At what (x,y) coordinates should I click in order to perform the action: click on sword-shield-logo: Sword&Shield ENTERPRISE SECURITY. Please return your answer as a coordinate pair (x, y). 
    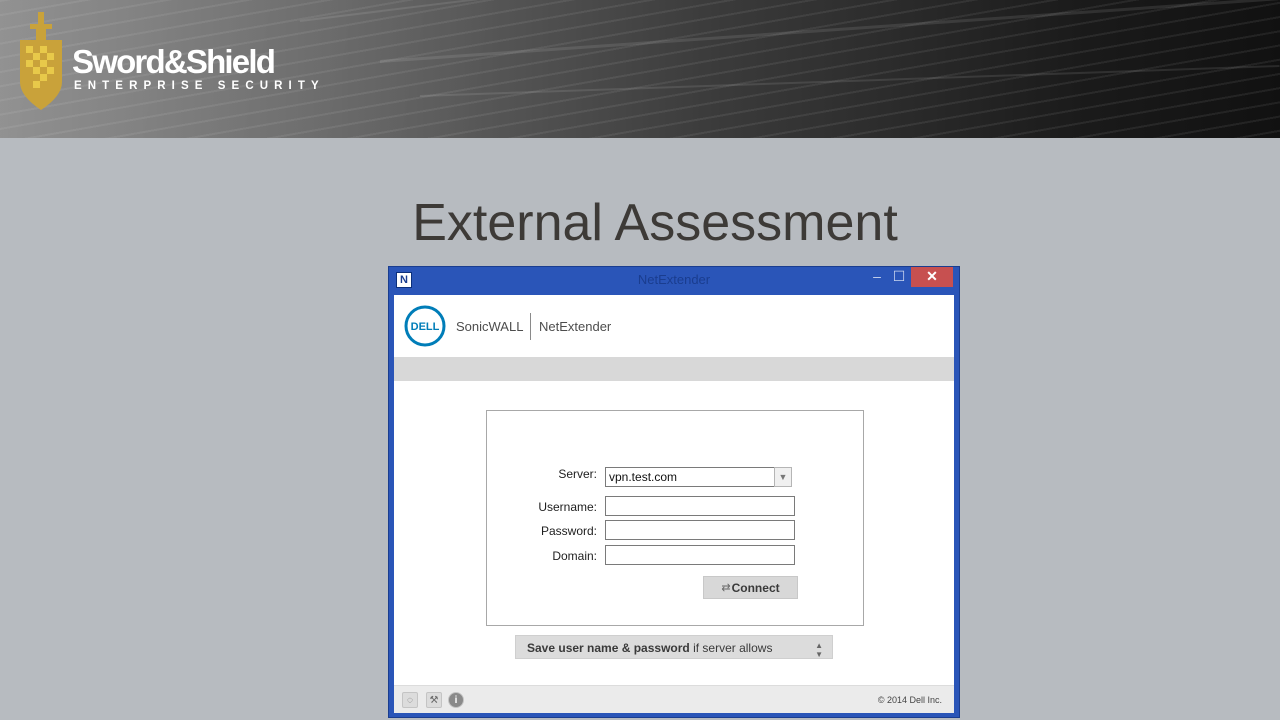
    Looking at the image, I should click on (167, 62).